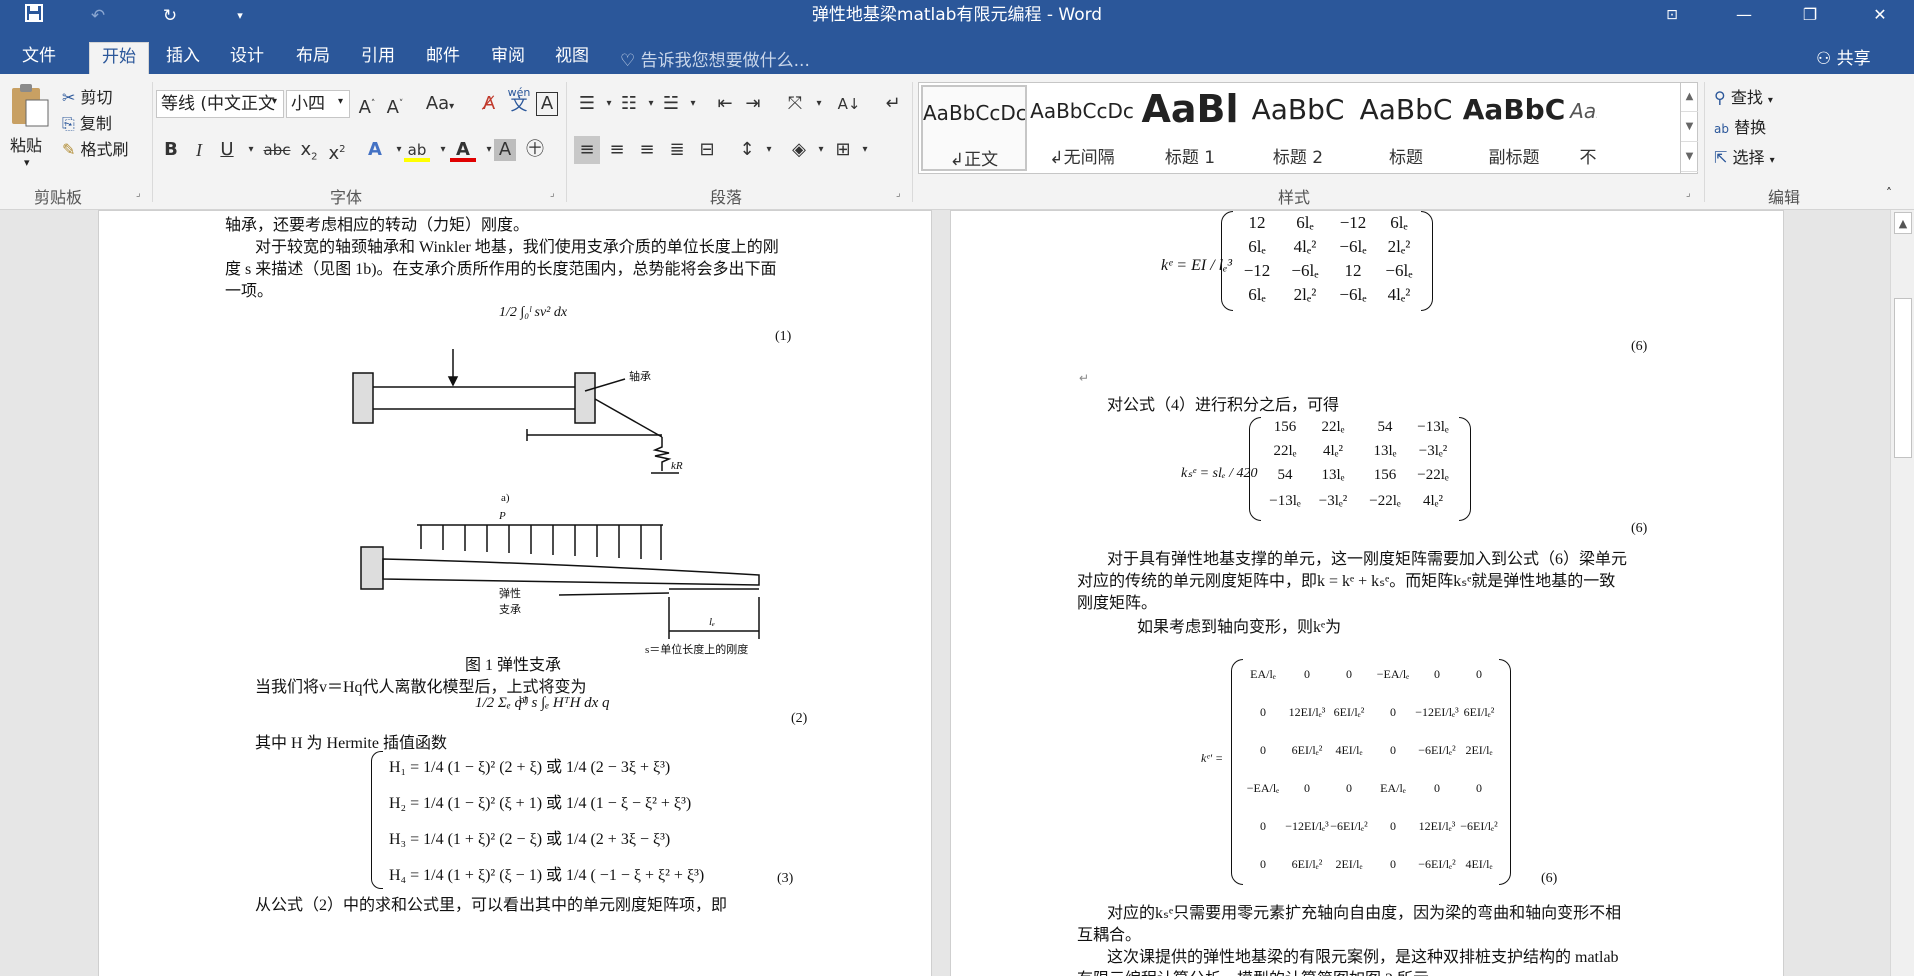 This screenshot has width=1914, height=976. Describe the element at coordinates (489, 104) in the screenshot. I see `clear-formatting-icon: A̸` at that location.